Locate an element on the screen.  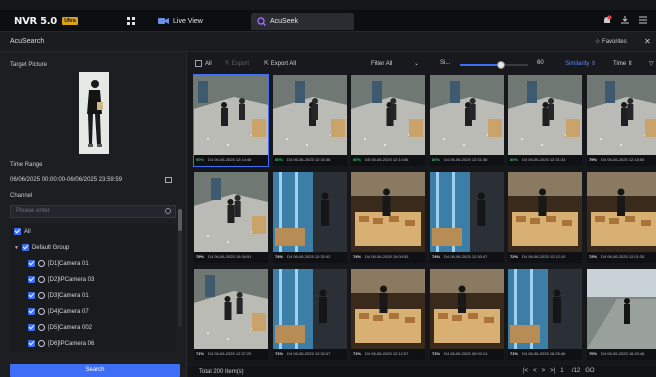
similarity-slider-handle is located at coordinates (500, 65).